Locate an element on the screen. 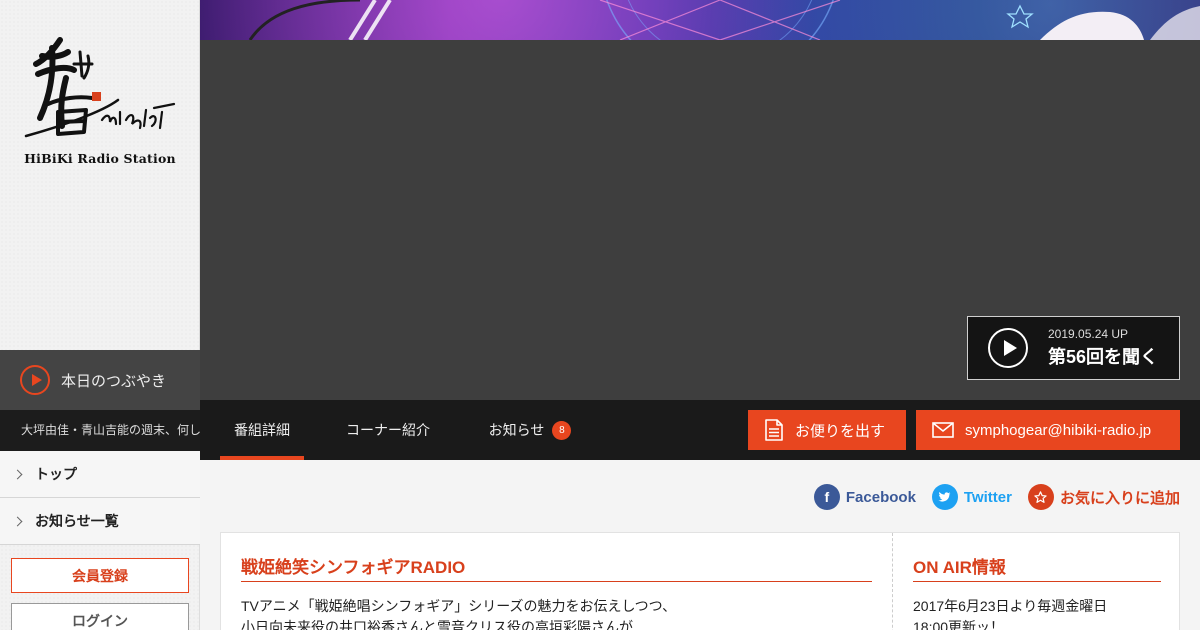  program-text-line: TVアニメ「戦姫絶唱シンフォギア」シリーズの魅力をお伝えしつつ、 is located at coordinates (459, 606).